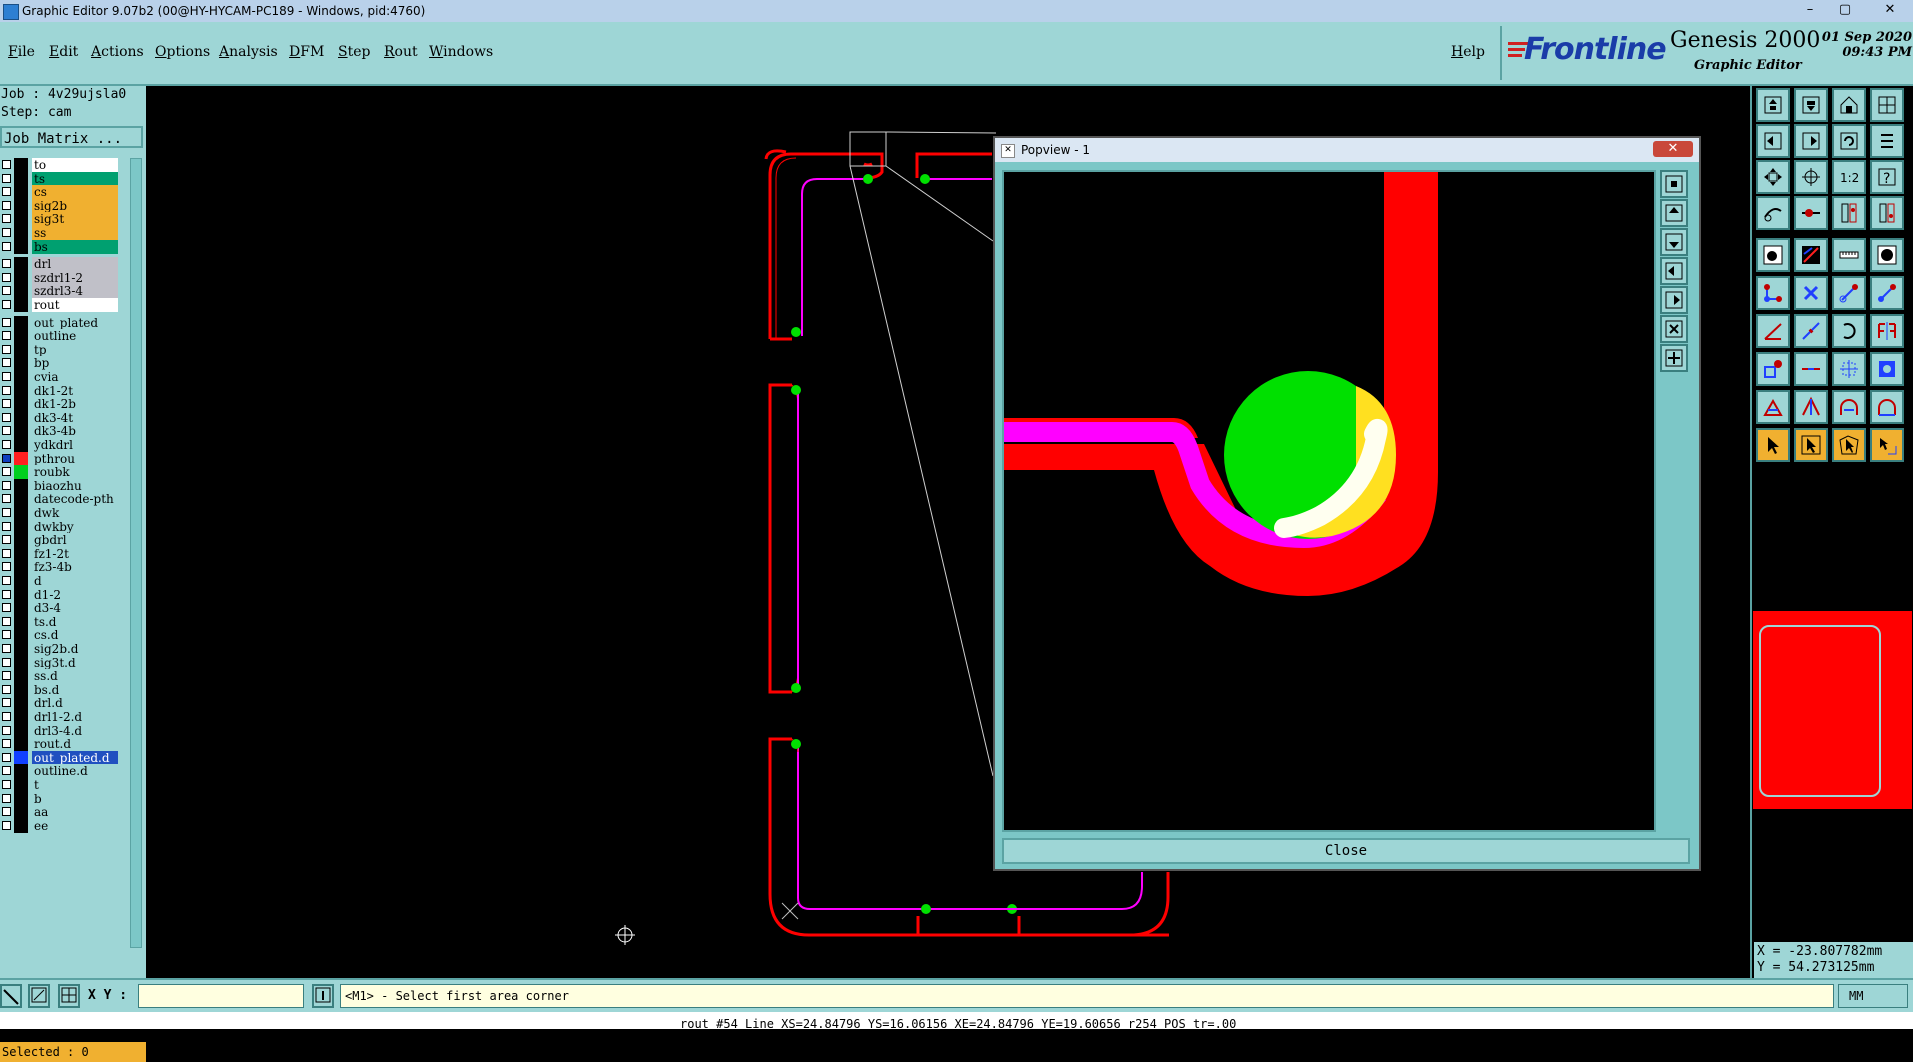 This screenshot has height=1062, width=1913. Describe the element at coordinates (1887, 213) in the screenshot. I see `tool-layer-down-button` at that location.